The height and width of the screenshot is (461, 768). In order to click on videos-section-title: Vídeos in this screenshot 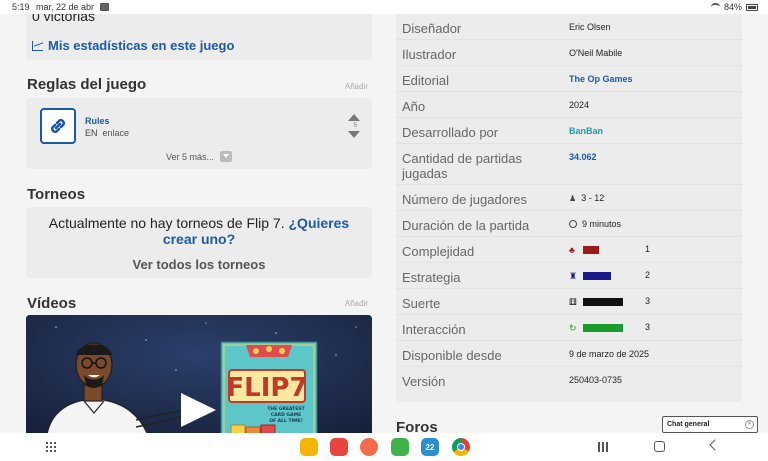, I will do `click(52, 303)`.